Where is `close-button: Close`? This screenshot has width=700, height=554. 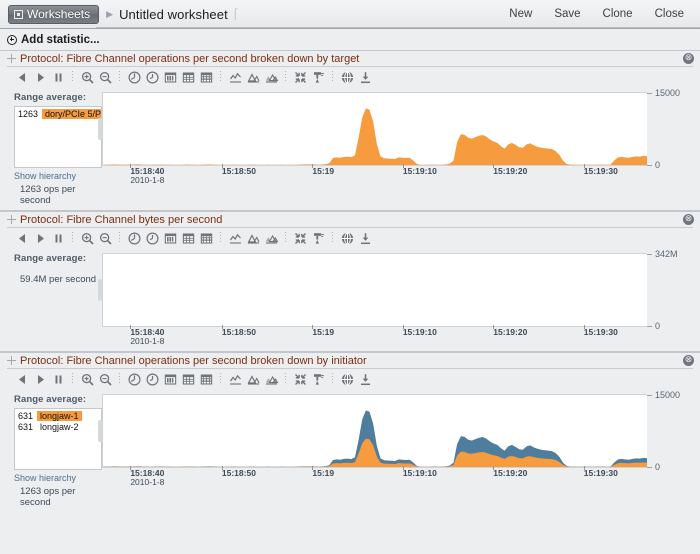 close-button: Close is located at coordinates (669, 14).